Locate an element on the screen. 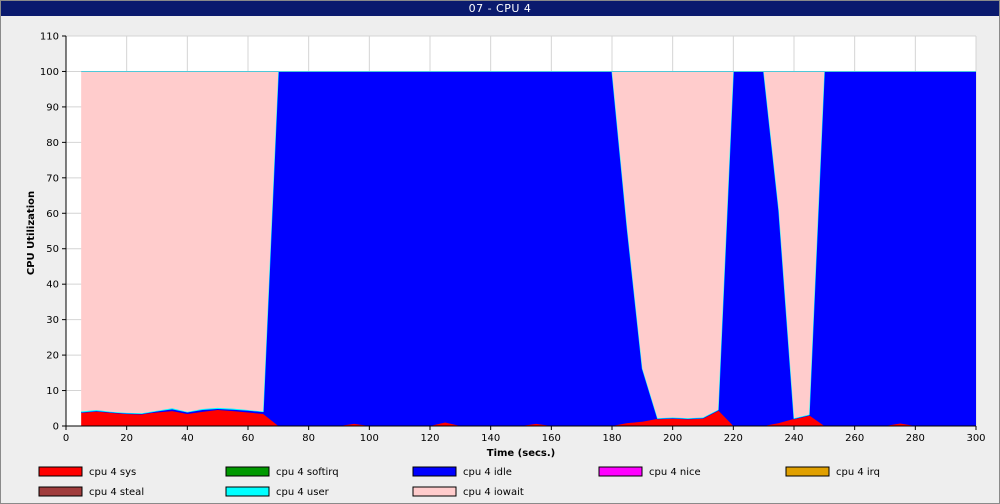 The height and width of the screenshot is (504, 1000). legend-swatch-cpu-4-sys is located at coordinates (60, 471).